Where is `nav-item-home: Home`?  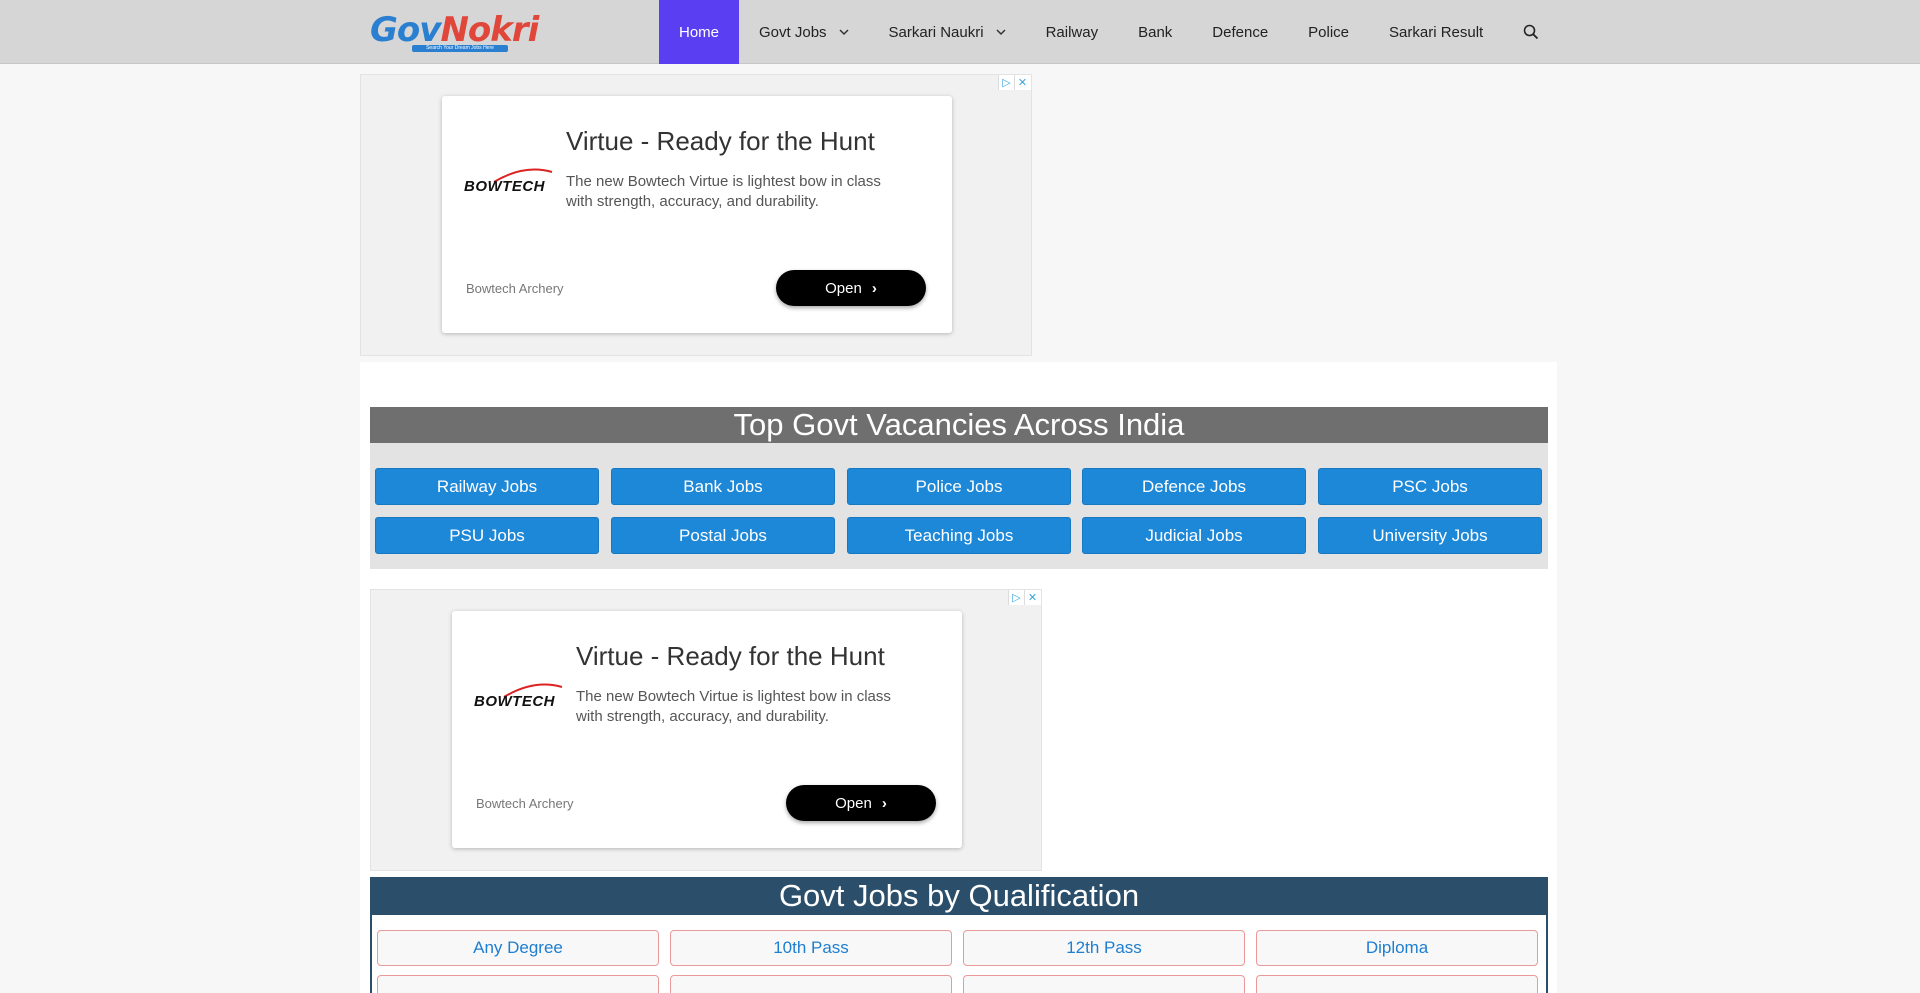 nav-item-home: Home is located at coordinates (699, 32).